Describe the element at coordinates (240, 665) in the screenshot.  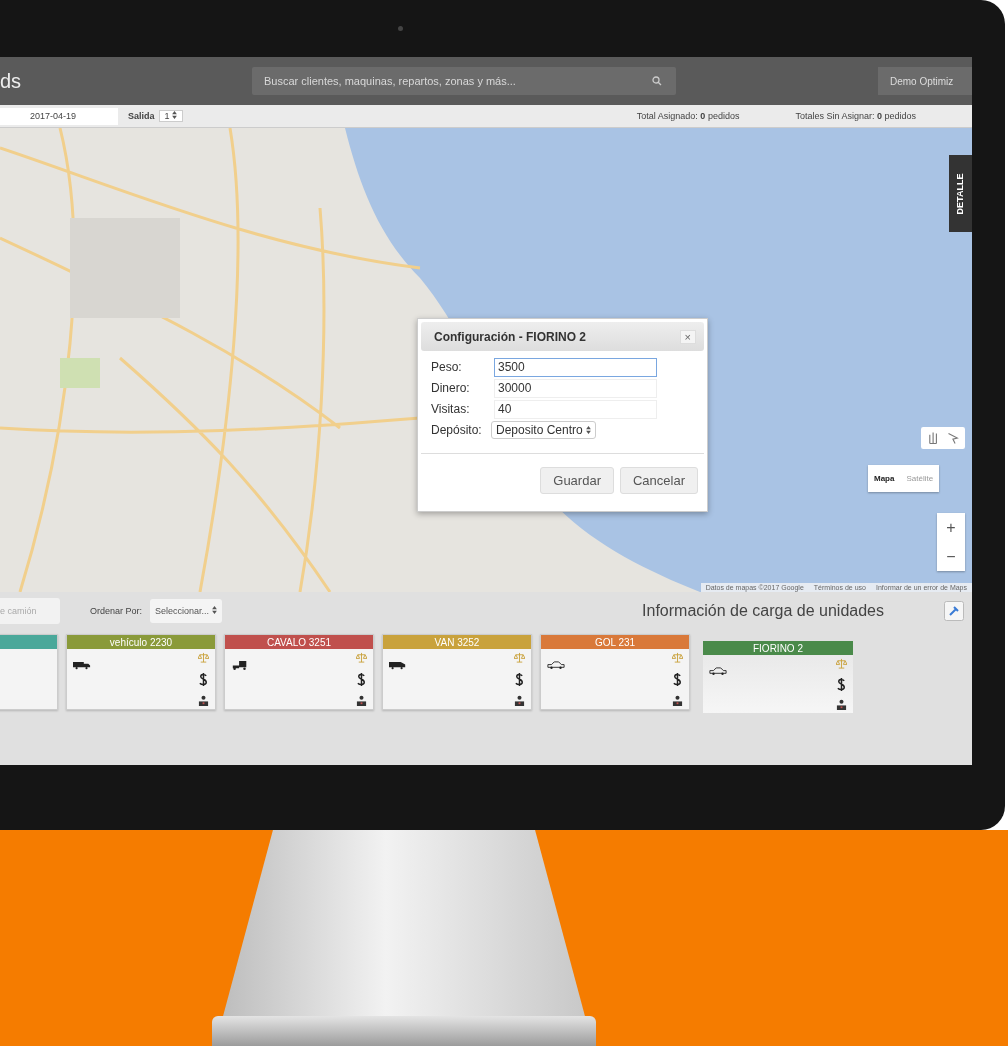
I see `tractor-icon` at that location.